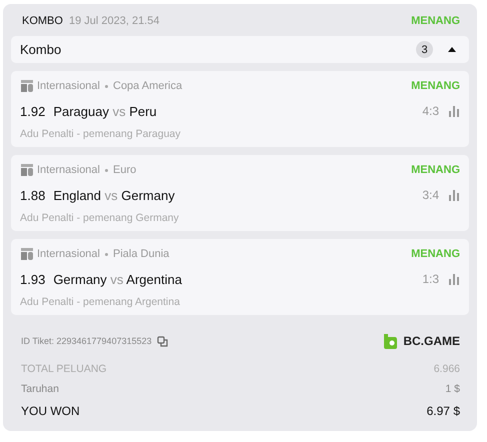 This screenshot has height=442, width=487. Describe the element at coordinates (103, 254) in the screenshot. I see `league-name: Internasional Piala Dunia` at that location.